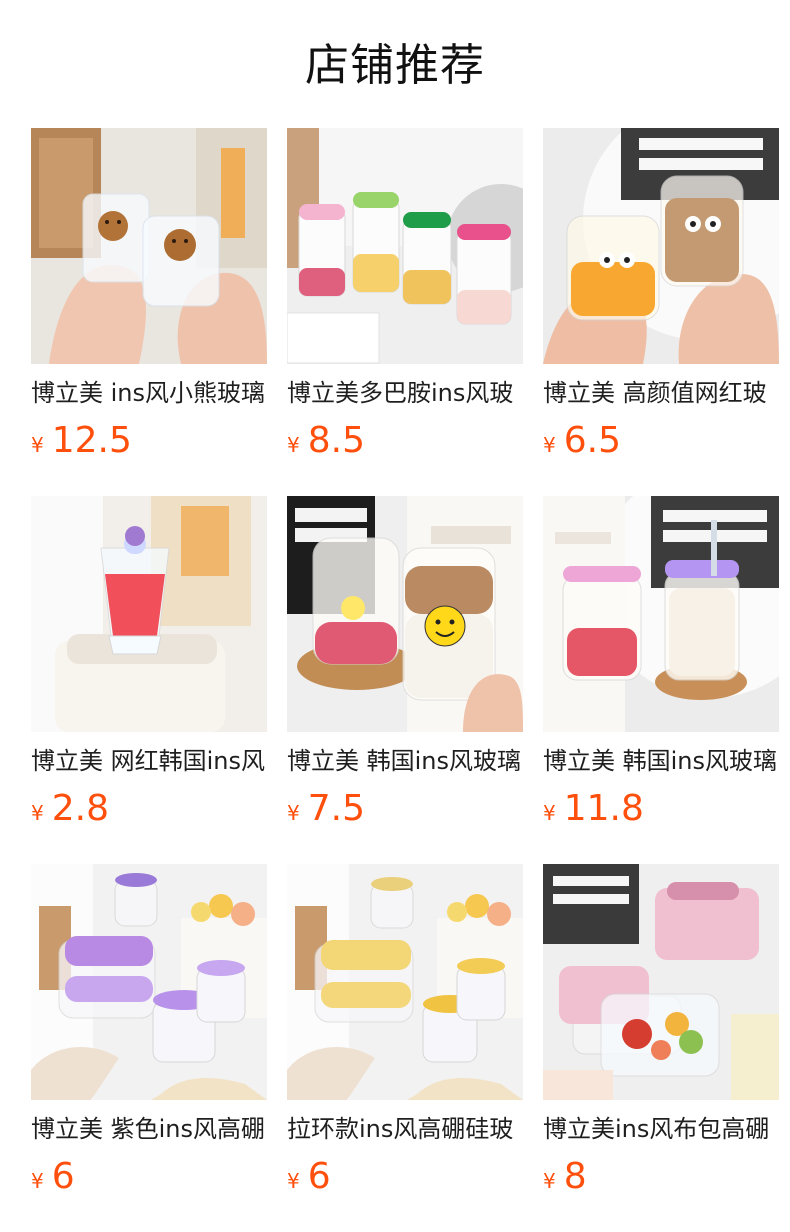 The width and height of the screenshot is (790, 1232). Describe the element at coordinates (575, 1176) in the screenshot. I see `price-value: 8` at that location.